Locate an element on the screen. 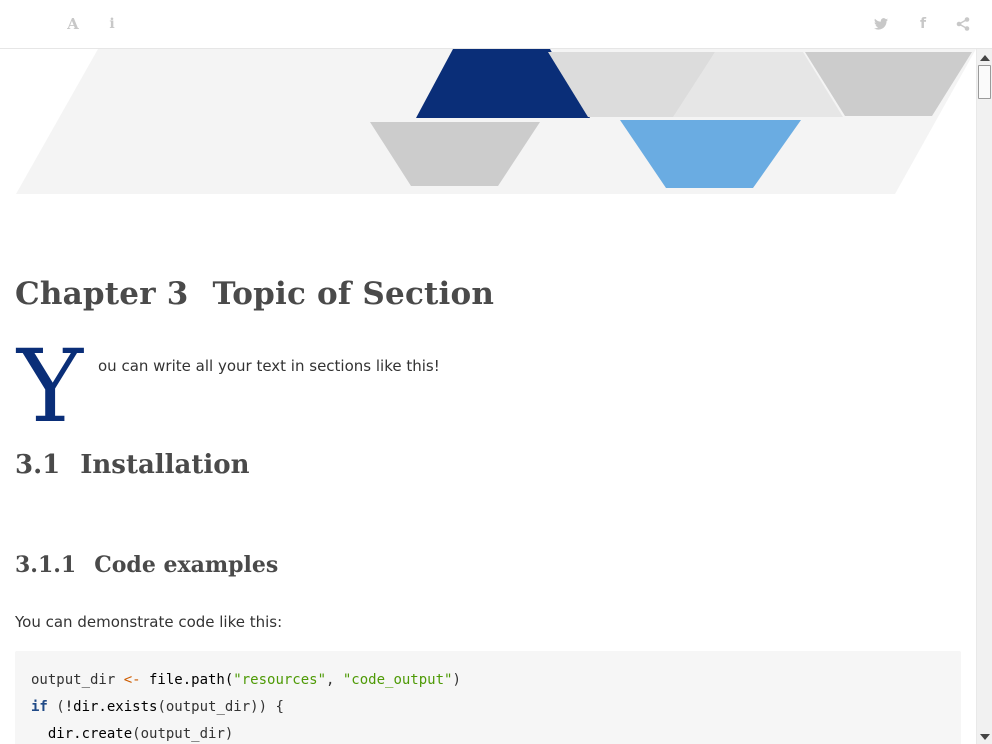  chapter-heading: Chapter 3 Topic of Section is located at coordinates (254, 294).